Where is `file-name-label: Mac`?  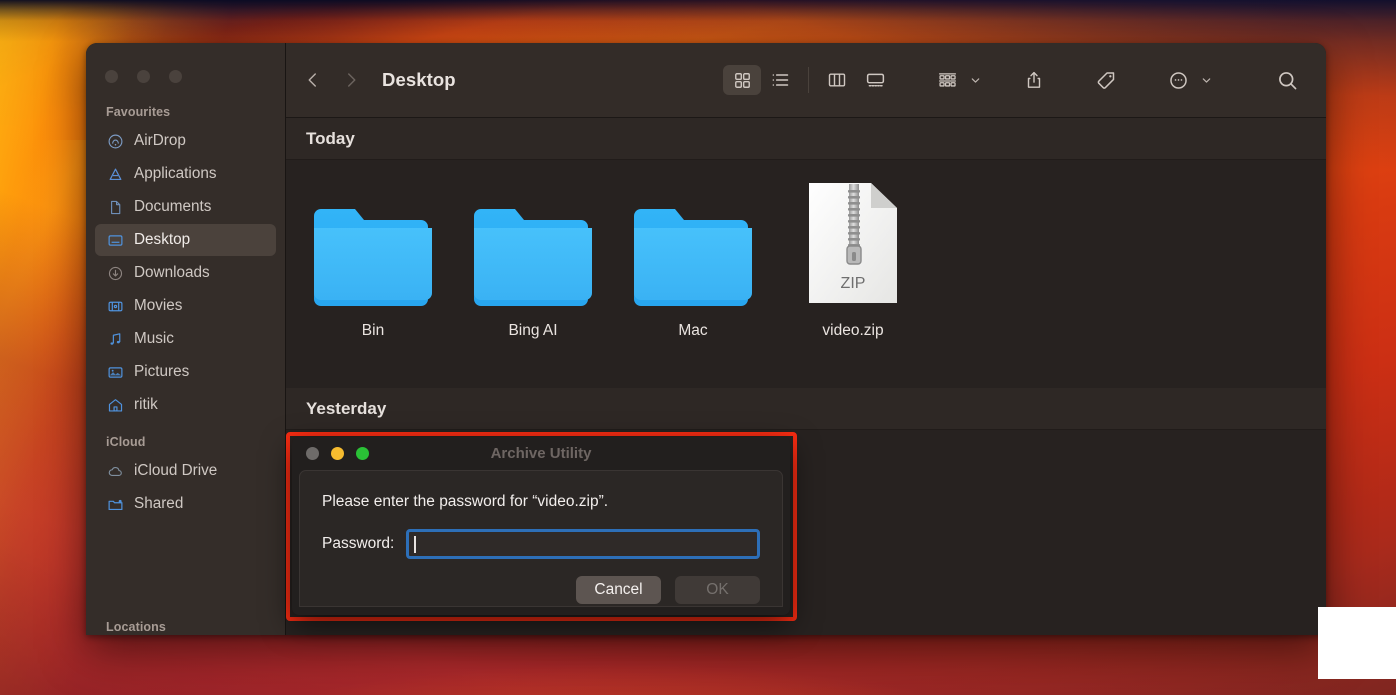 file-name-label: Mac is located at coordinates (693, 330).